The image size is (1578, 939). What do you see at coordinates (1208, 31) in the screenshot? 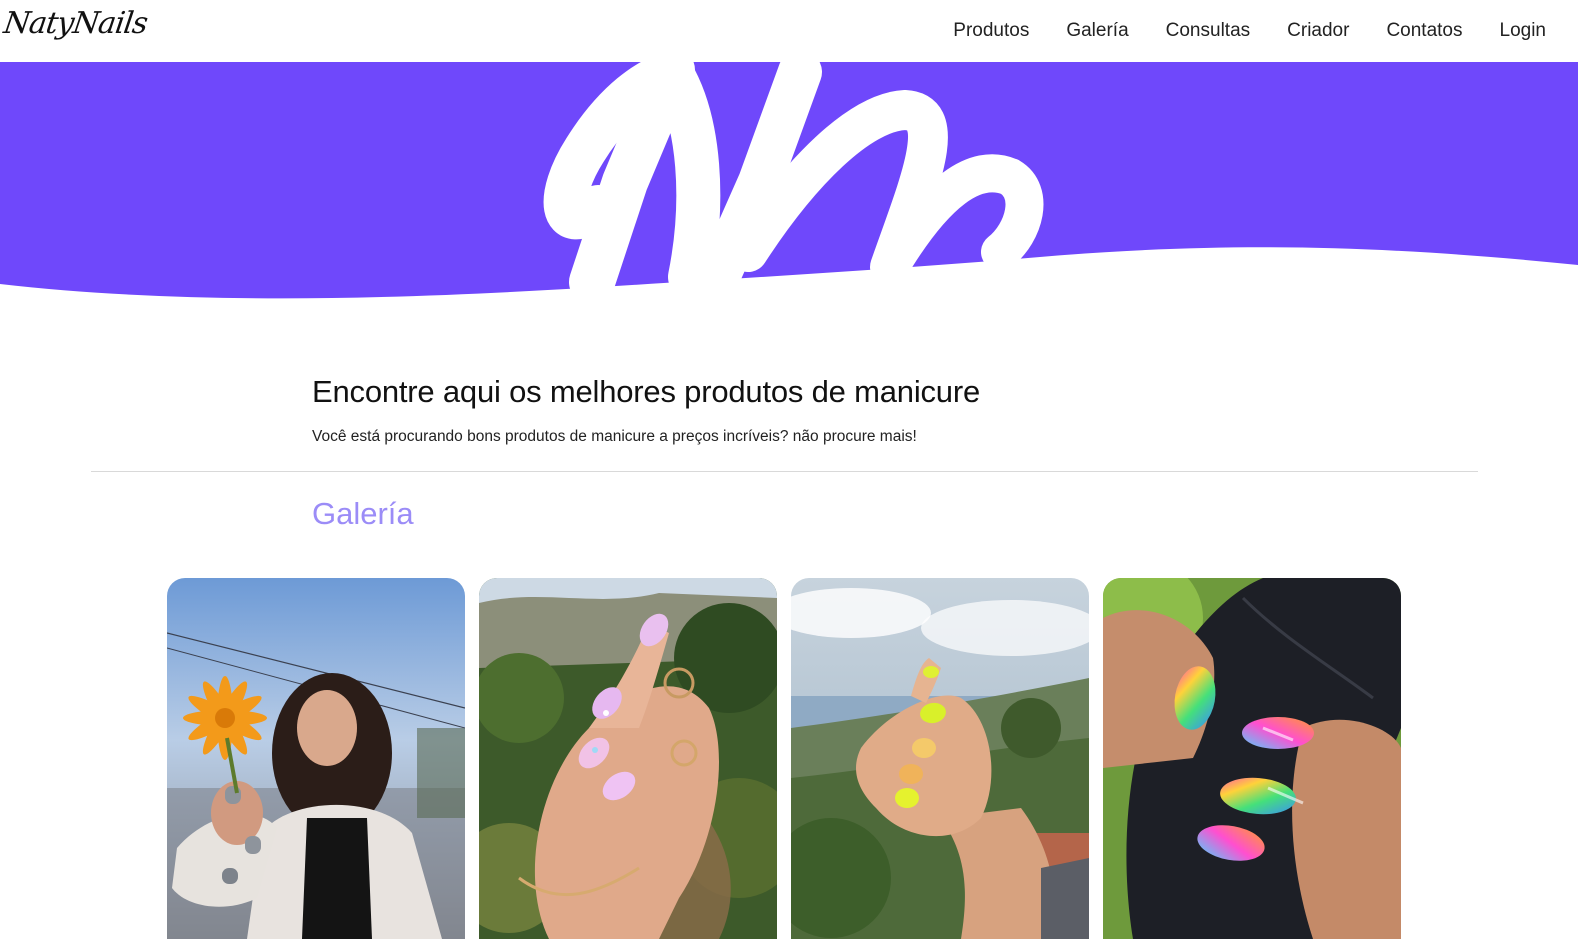
I see `nav-link-consultas: Consultas` at bounding box center [1208, 31].